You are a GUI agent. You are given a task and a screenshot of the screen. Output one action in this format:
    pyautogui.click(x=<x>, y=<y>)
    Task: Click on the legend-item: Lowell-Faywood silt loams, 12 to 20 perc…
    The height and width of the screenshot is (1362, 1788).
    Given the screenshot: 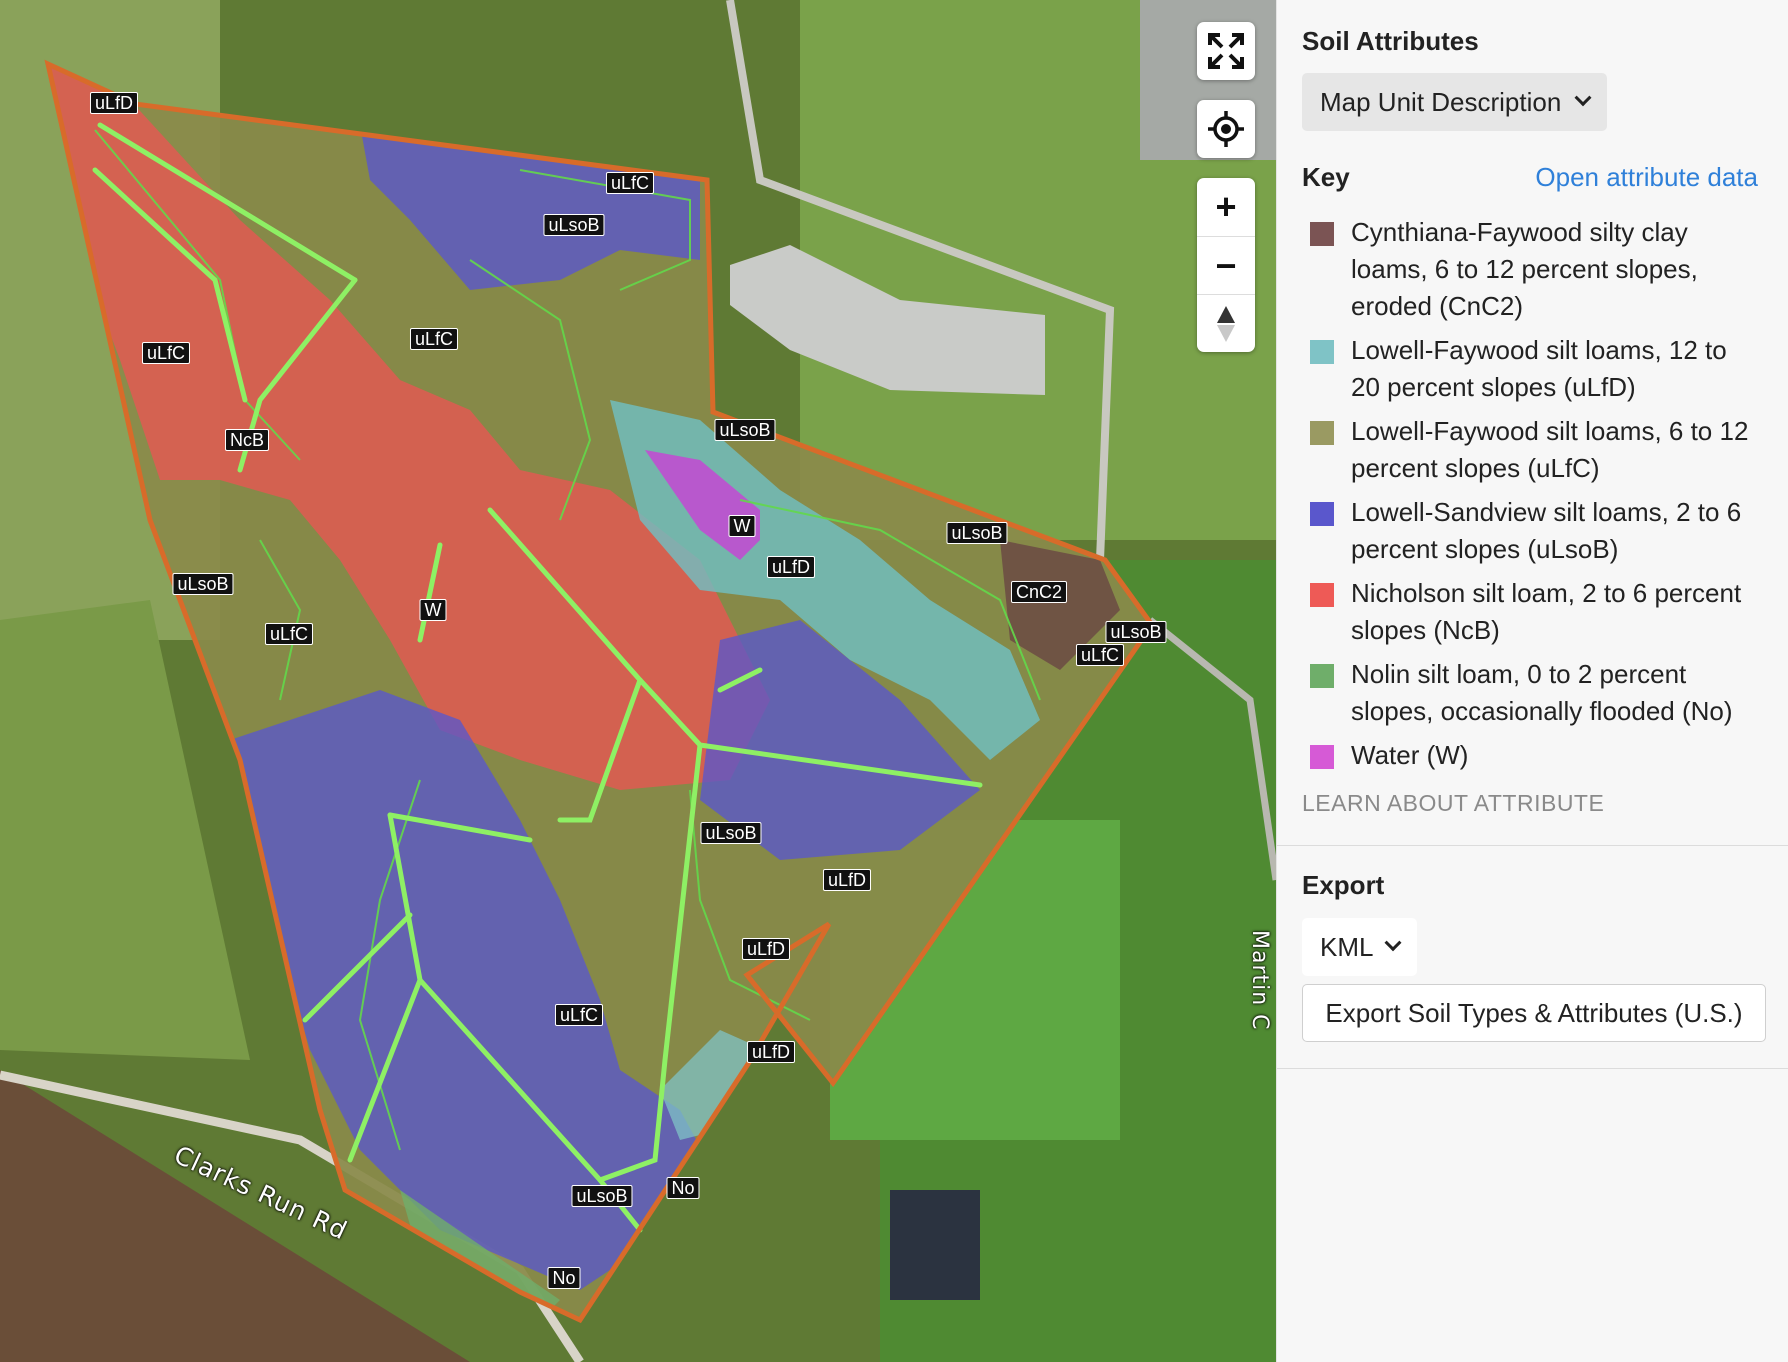 What is the action you would take?
    pyautogui.click(x=1530, y=369)
    